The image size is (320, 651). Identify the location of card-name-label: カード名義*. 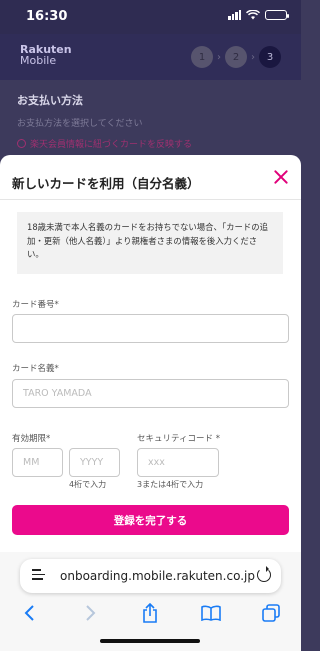
(35, 369).